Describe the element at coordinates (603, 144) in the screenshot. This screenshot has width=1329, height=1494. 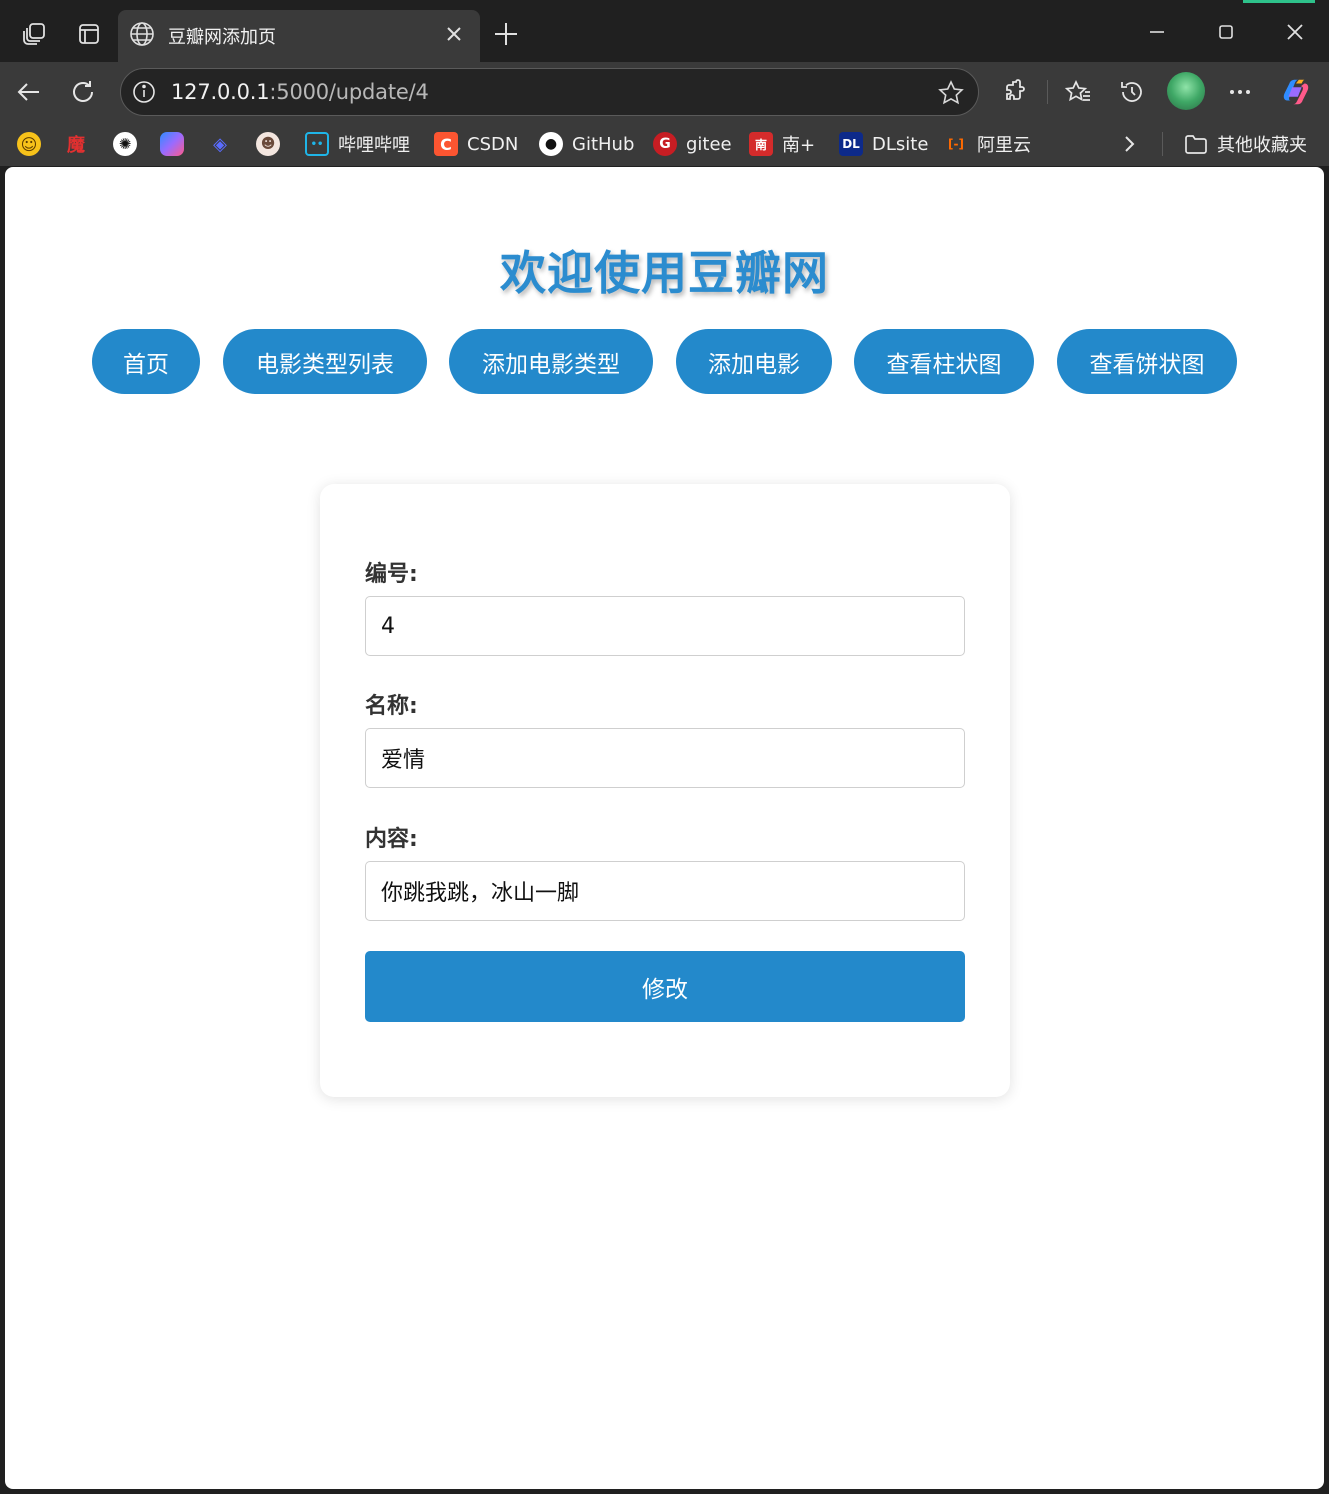
I see `bookmark-label: GitHub` at that location.